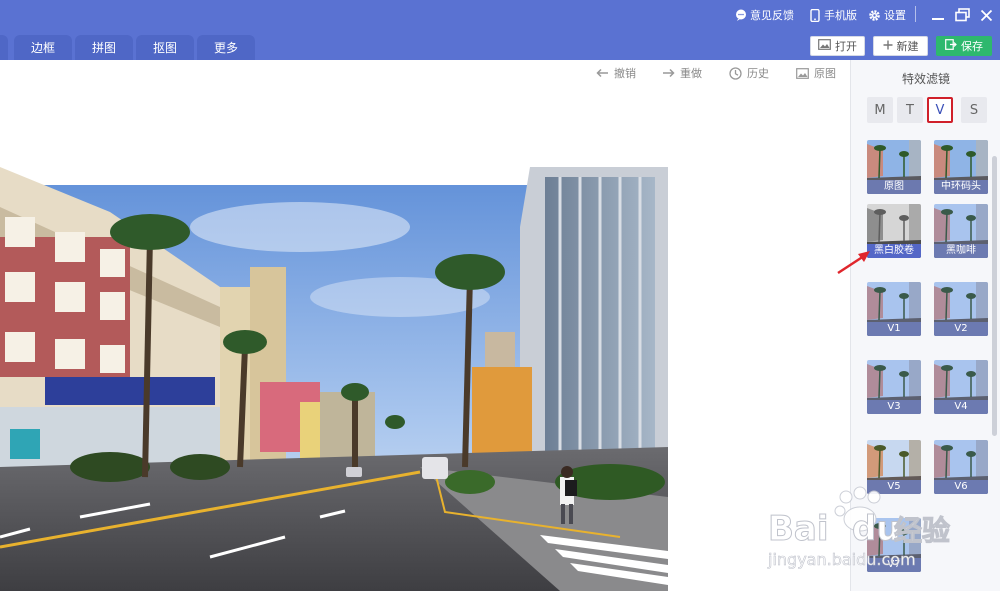 Image resolution: width=1000 pixels, height=591 pixels. I want to click on feedback-link: 意见反馈, so click(764, 15).